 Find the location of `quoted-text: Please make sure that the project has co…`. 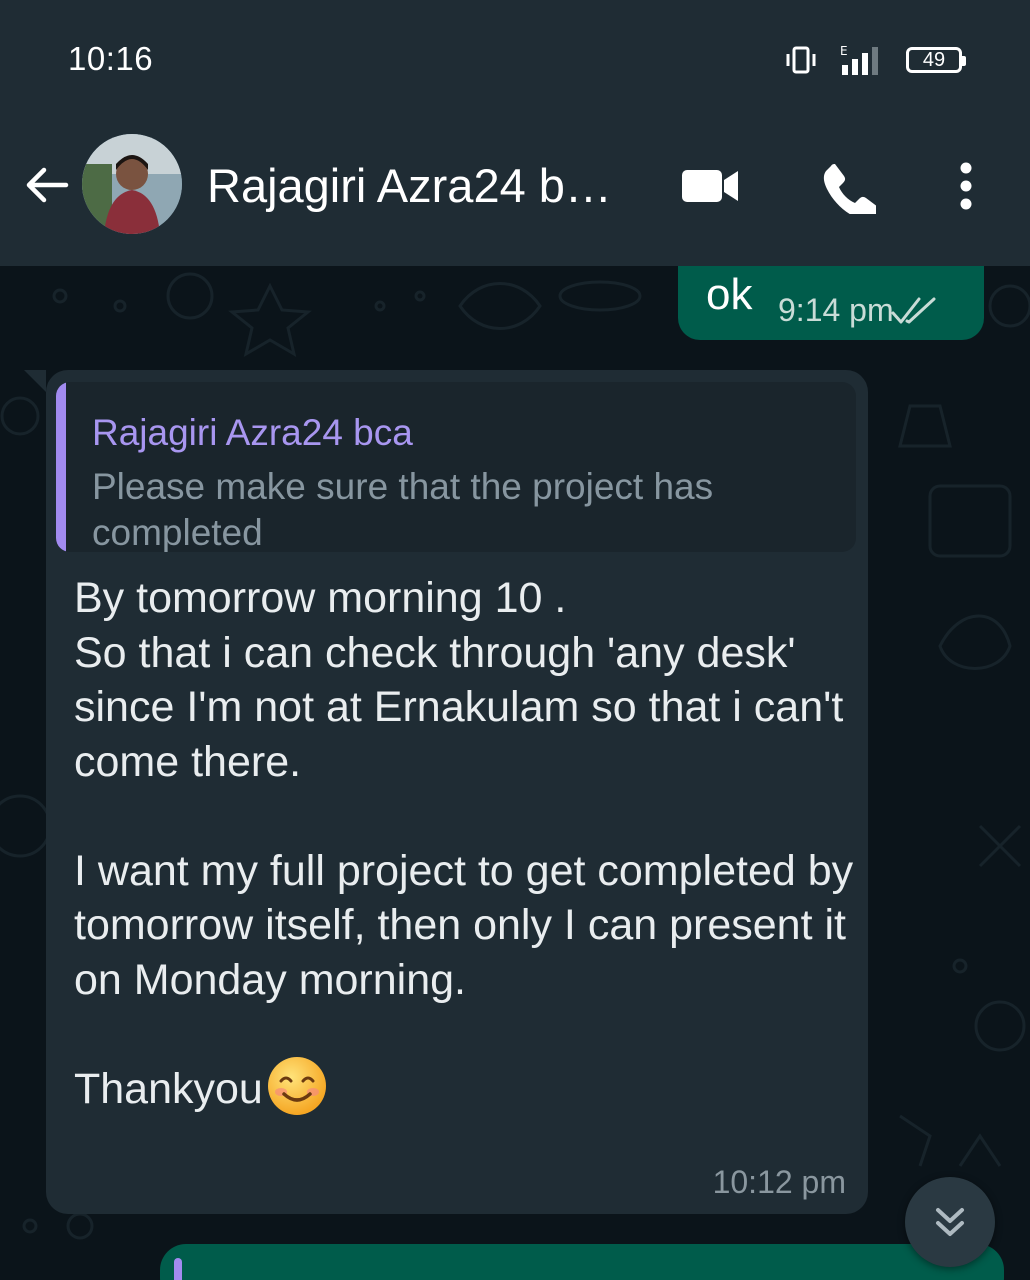

quoted-text: Please make sure that the project has co… is located at coordinates (403, 509).